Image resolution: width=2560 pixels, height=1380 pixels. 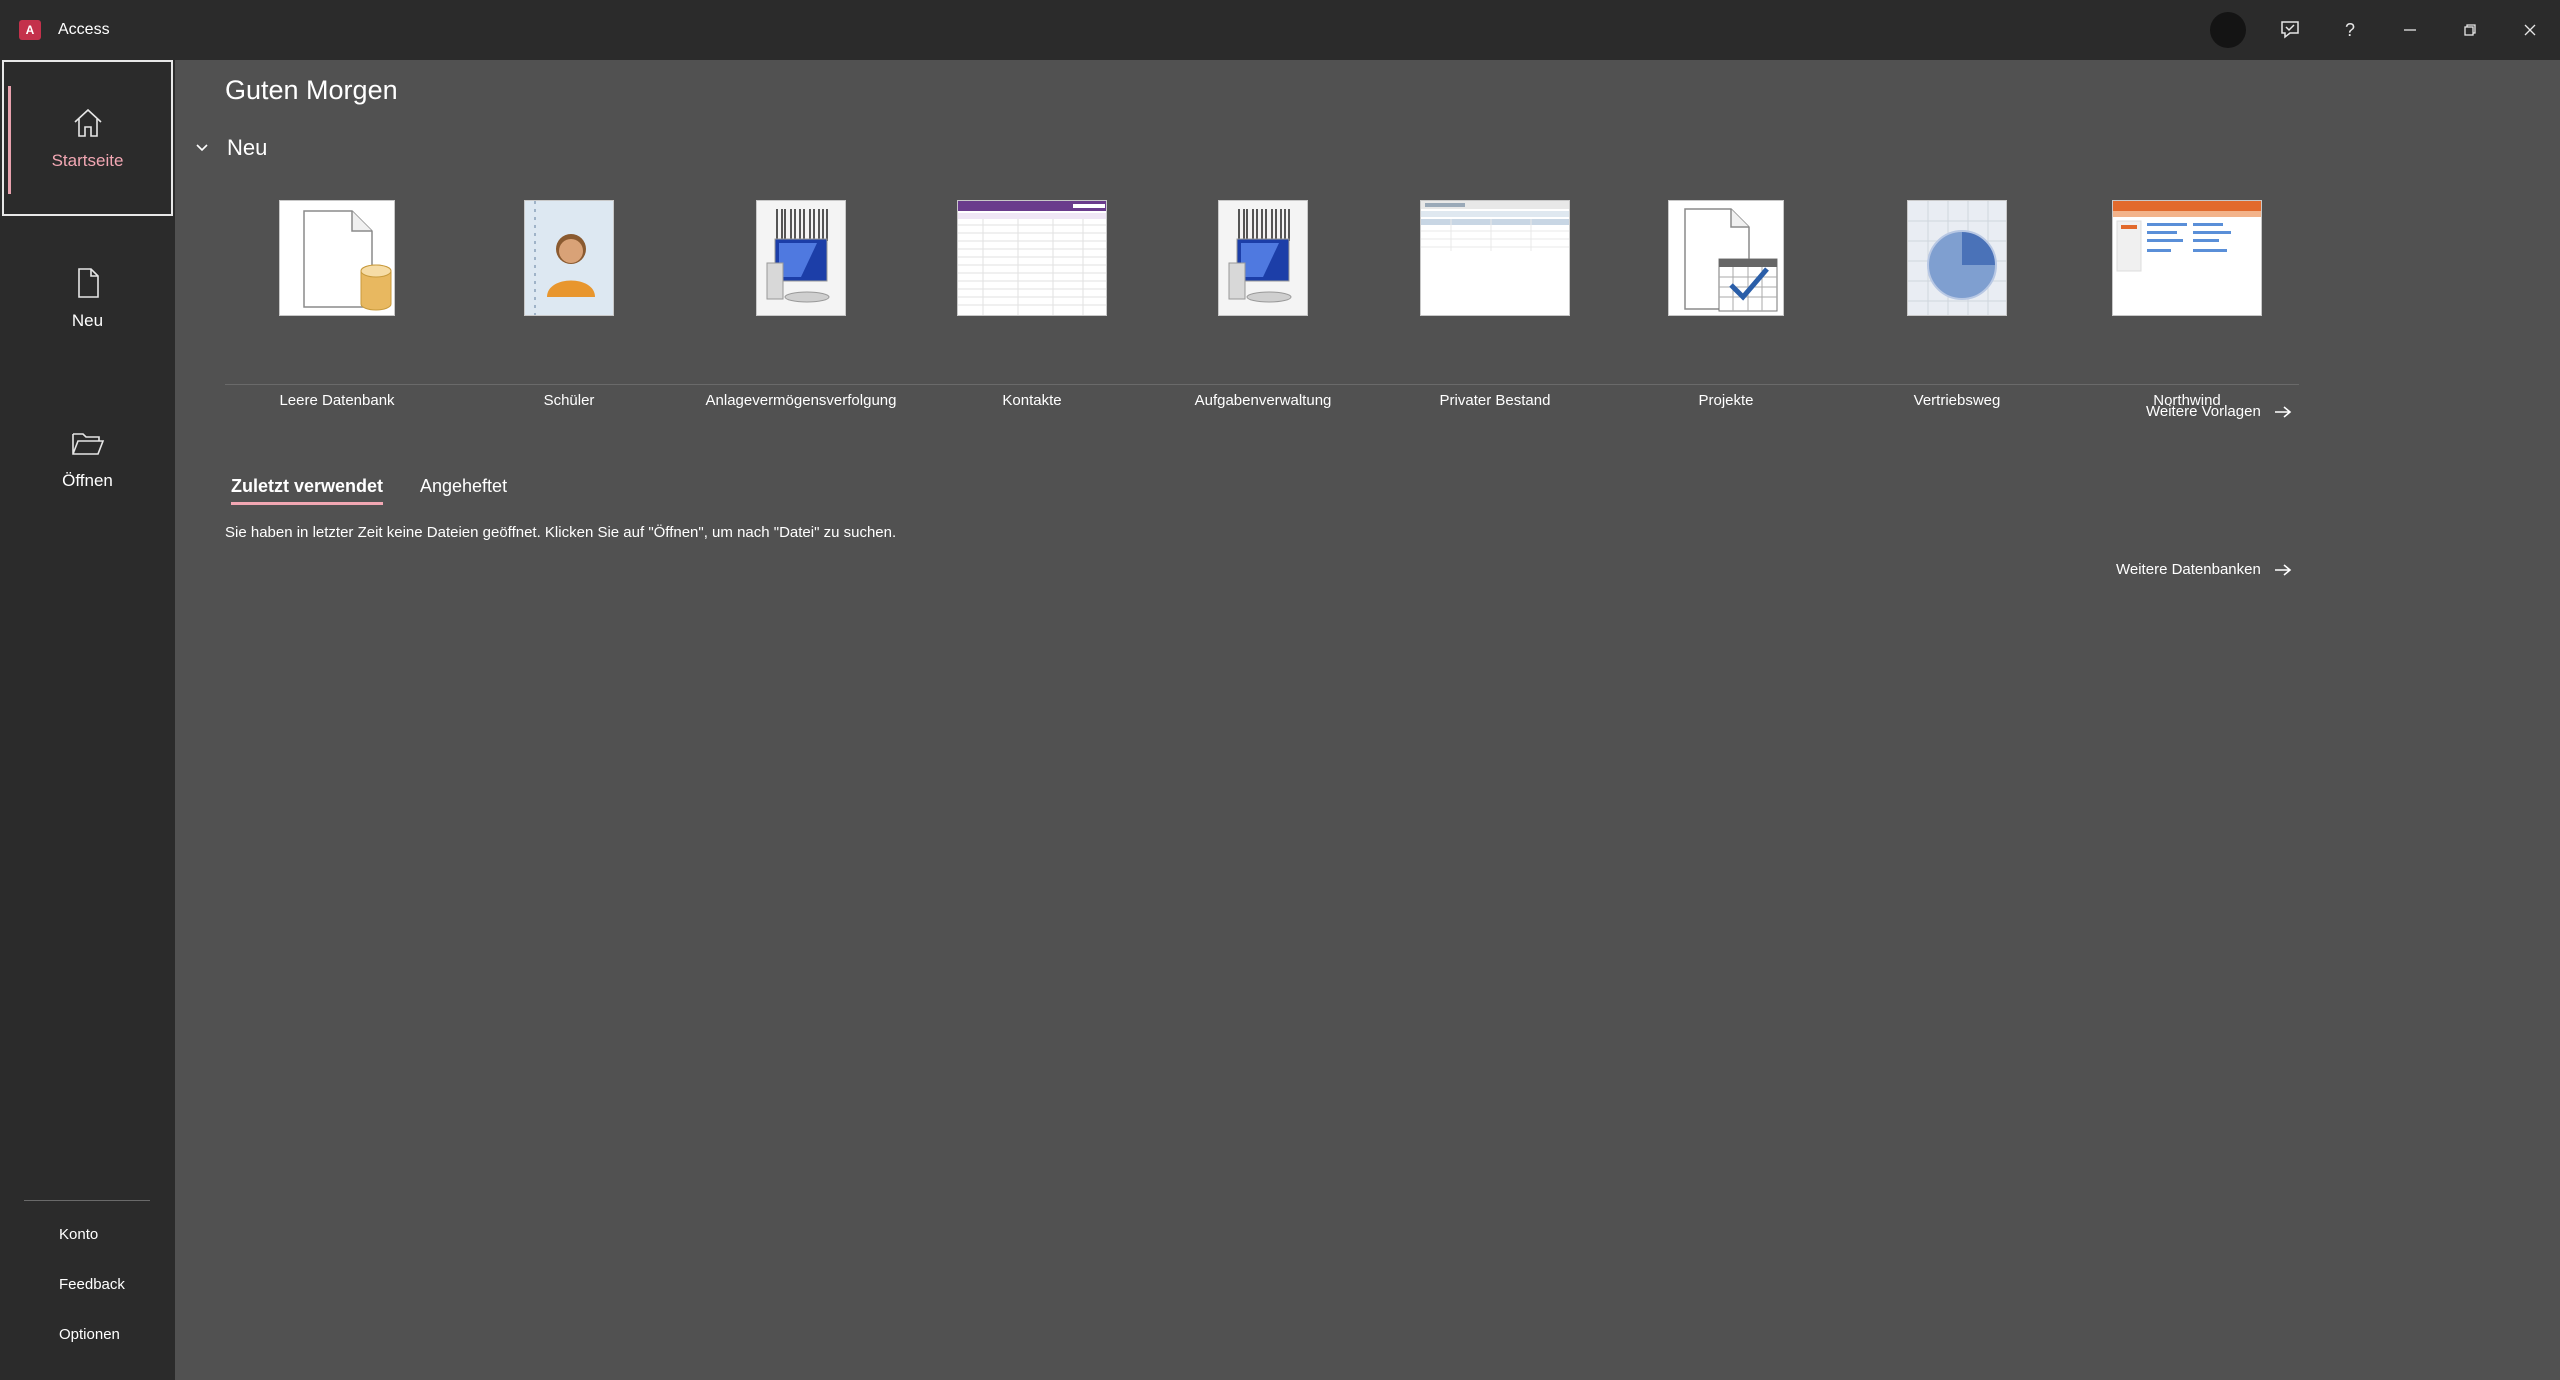 I want to click on sales-pipeline-icon, so click(x=1957, y=258).